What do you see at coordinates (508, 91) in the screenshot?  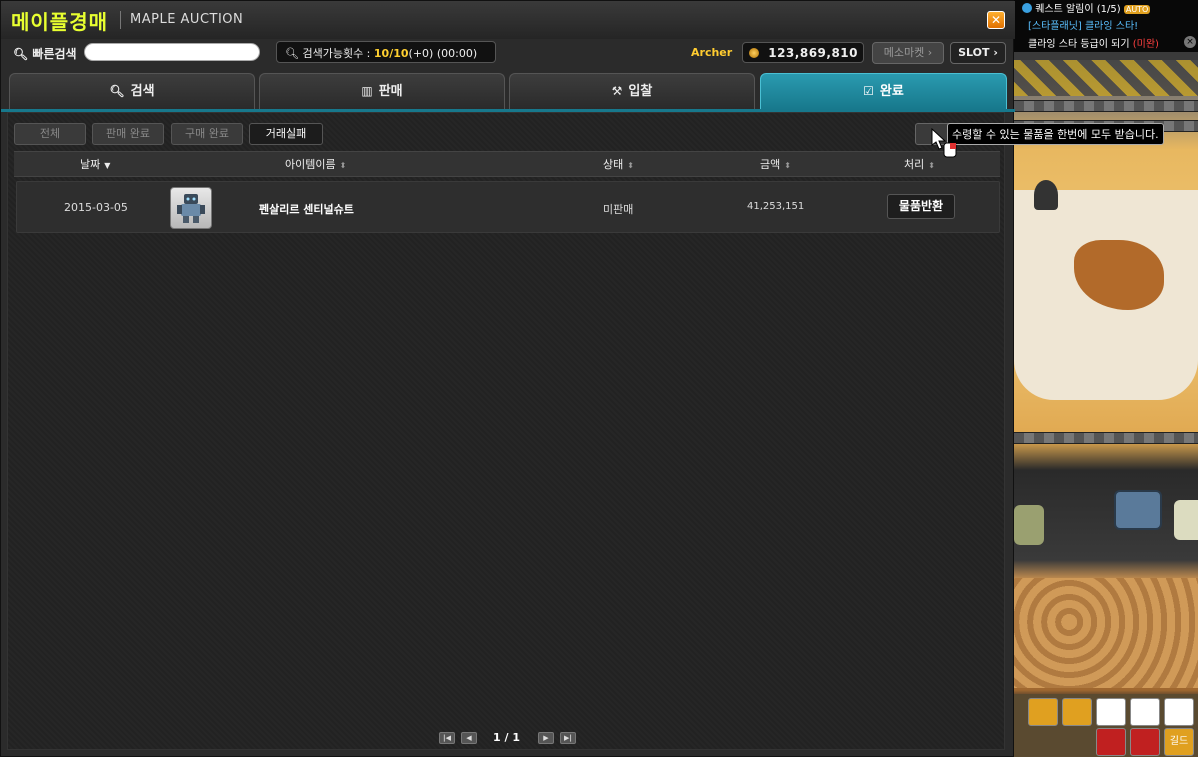 I see `main-tabs: 🔍︎ 검색 ▥ 판매 ⚒ 입찰 ☑ 완료` at bounding box center [508, 91].